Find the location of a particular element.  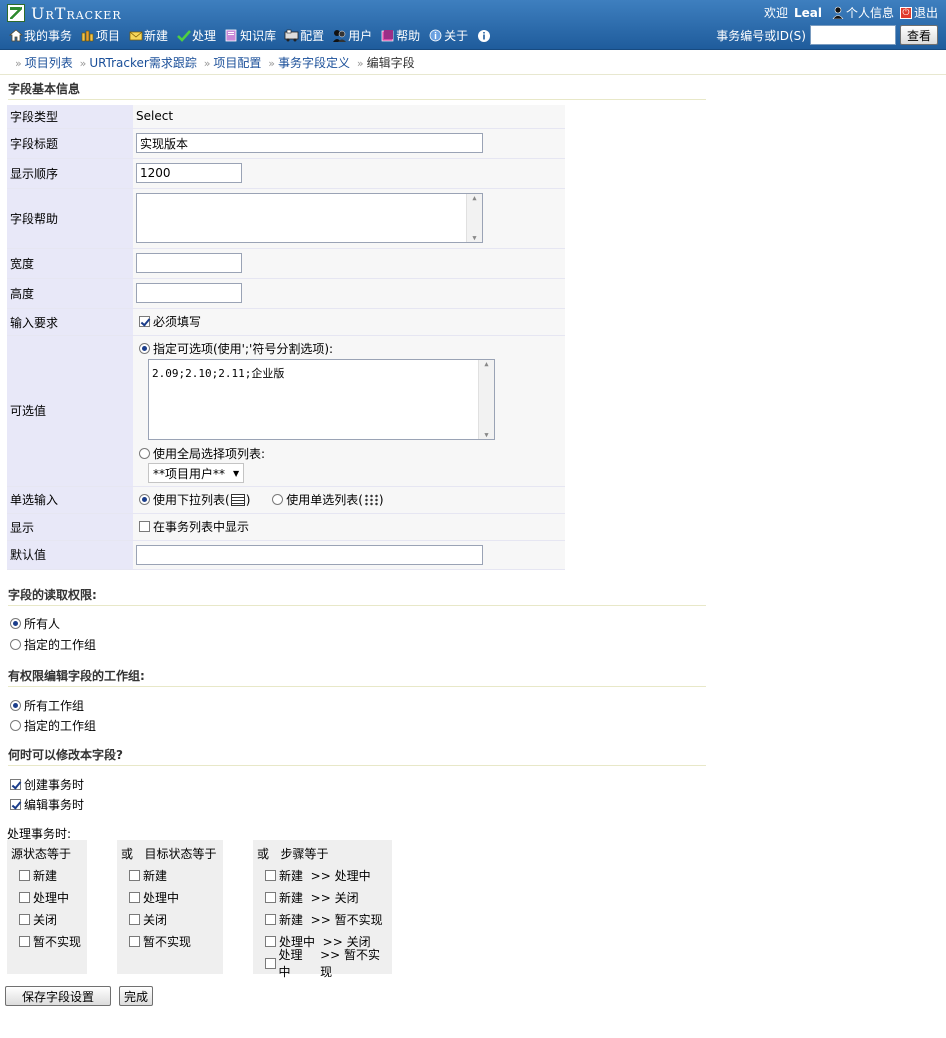

required-checkbox is located at coordinates (144, 321).